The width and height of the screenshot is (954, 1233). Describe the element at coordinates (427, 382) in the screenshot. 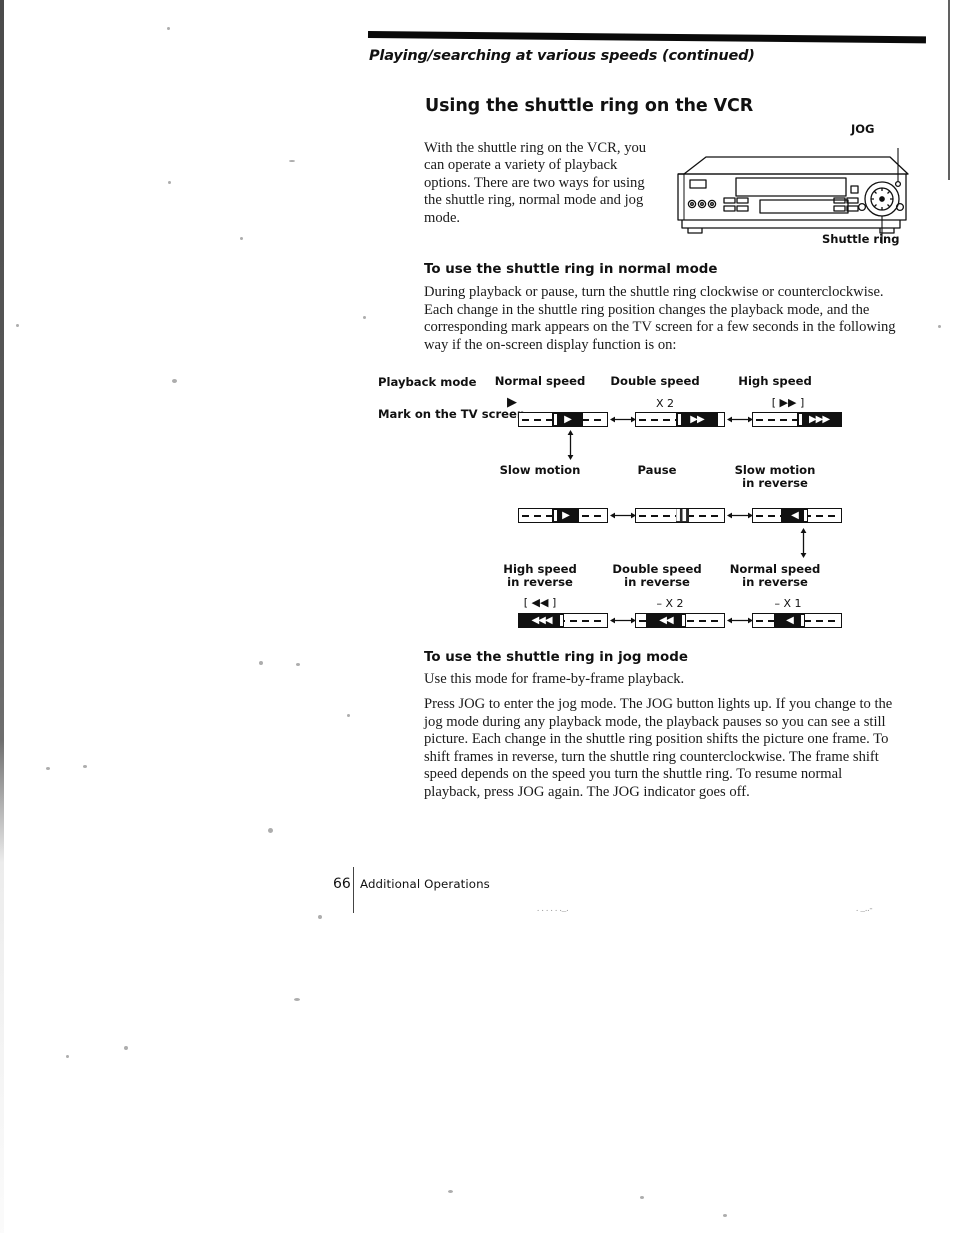

I see `diagram-row-label-playback-mode: Playback mode` at that location.